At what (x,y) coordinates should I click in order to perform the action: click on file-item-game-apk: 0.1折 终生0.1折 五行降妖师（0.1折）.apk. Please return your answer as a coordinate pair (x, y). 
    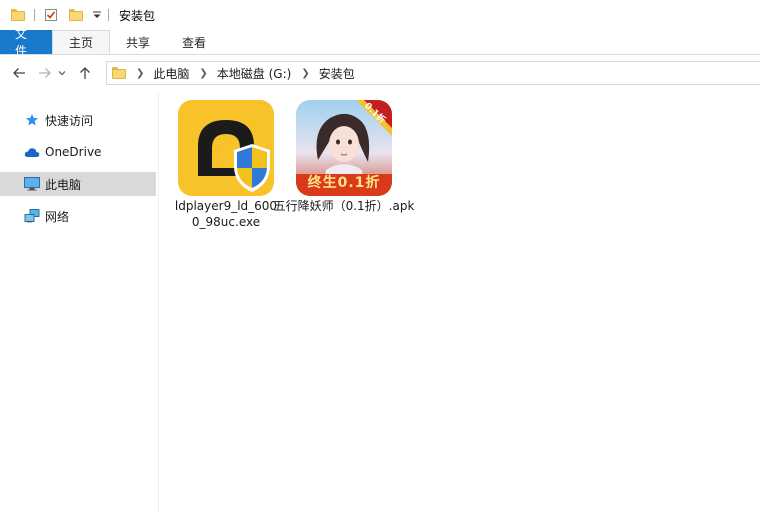
    Looking at the image, I should click on (344, 157).